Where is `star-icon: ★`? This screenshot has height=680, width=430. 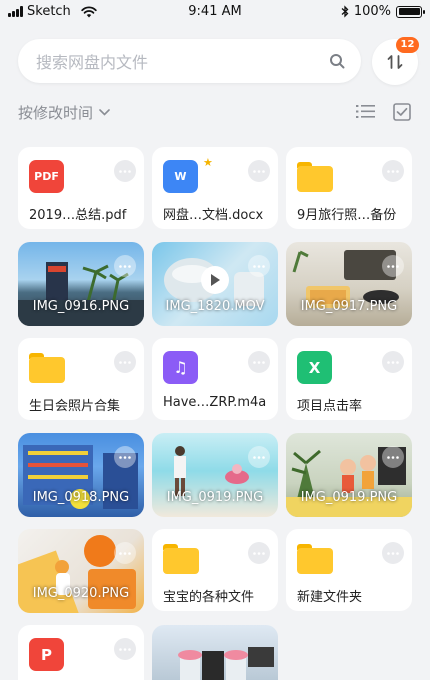
star-icon: ★ is located at coordinates (208, 162).